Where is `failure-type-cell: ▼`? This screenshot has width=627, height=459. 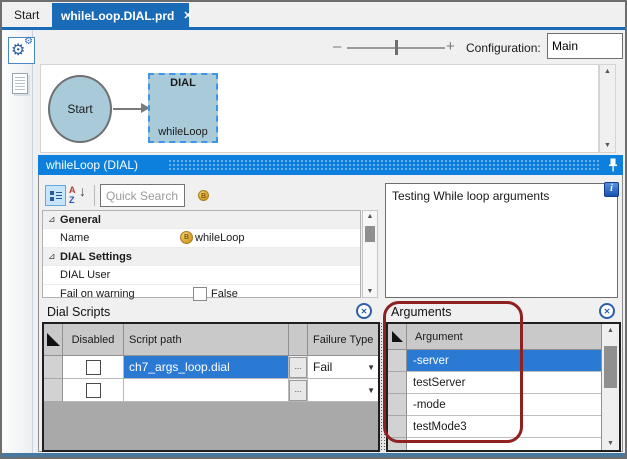
failure-type-cell: ▼ is located at coordinates (343, 390).